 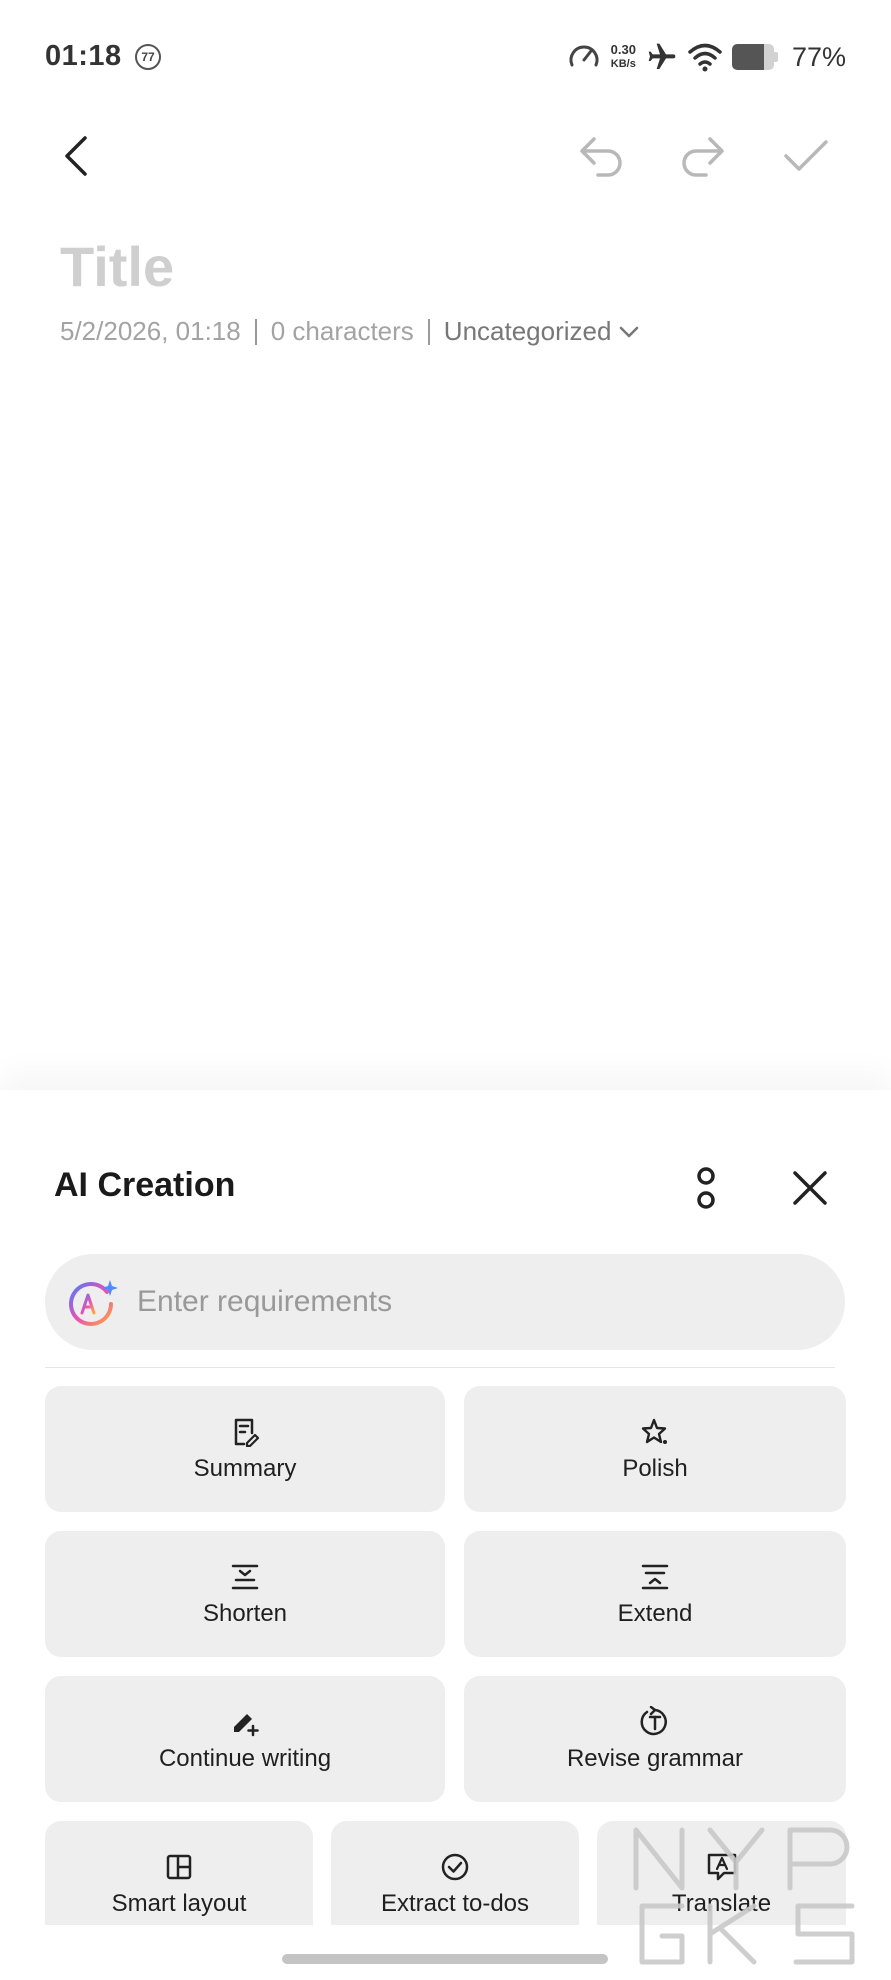 What do you see at coordinates (655, 1577) in the screenshot?
I see `extend-icon` at bounding box center [655, 1577].